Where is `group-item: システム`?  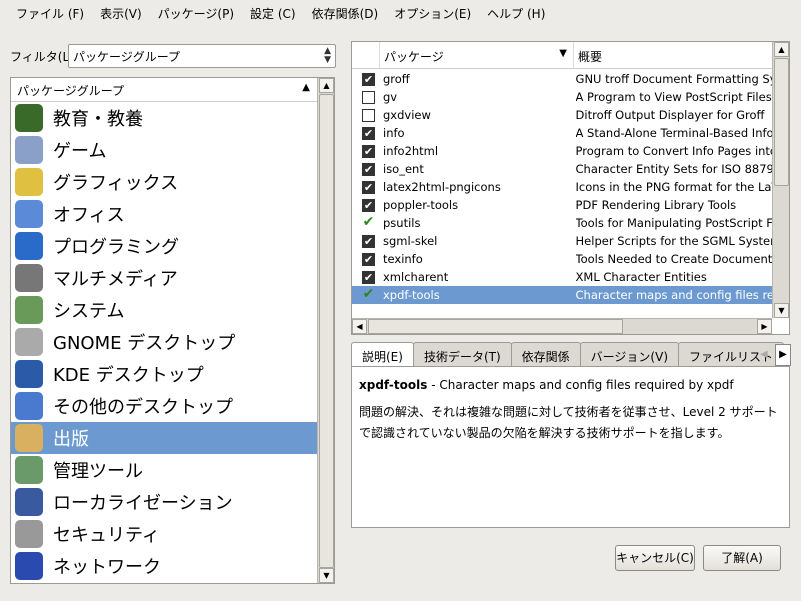 group-item: システム is located at coordinates (164, 310).